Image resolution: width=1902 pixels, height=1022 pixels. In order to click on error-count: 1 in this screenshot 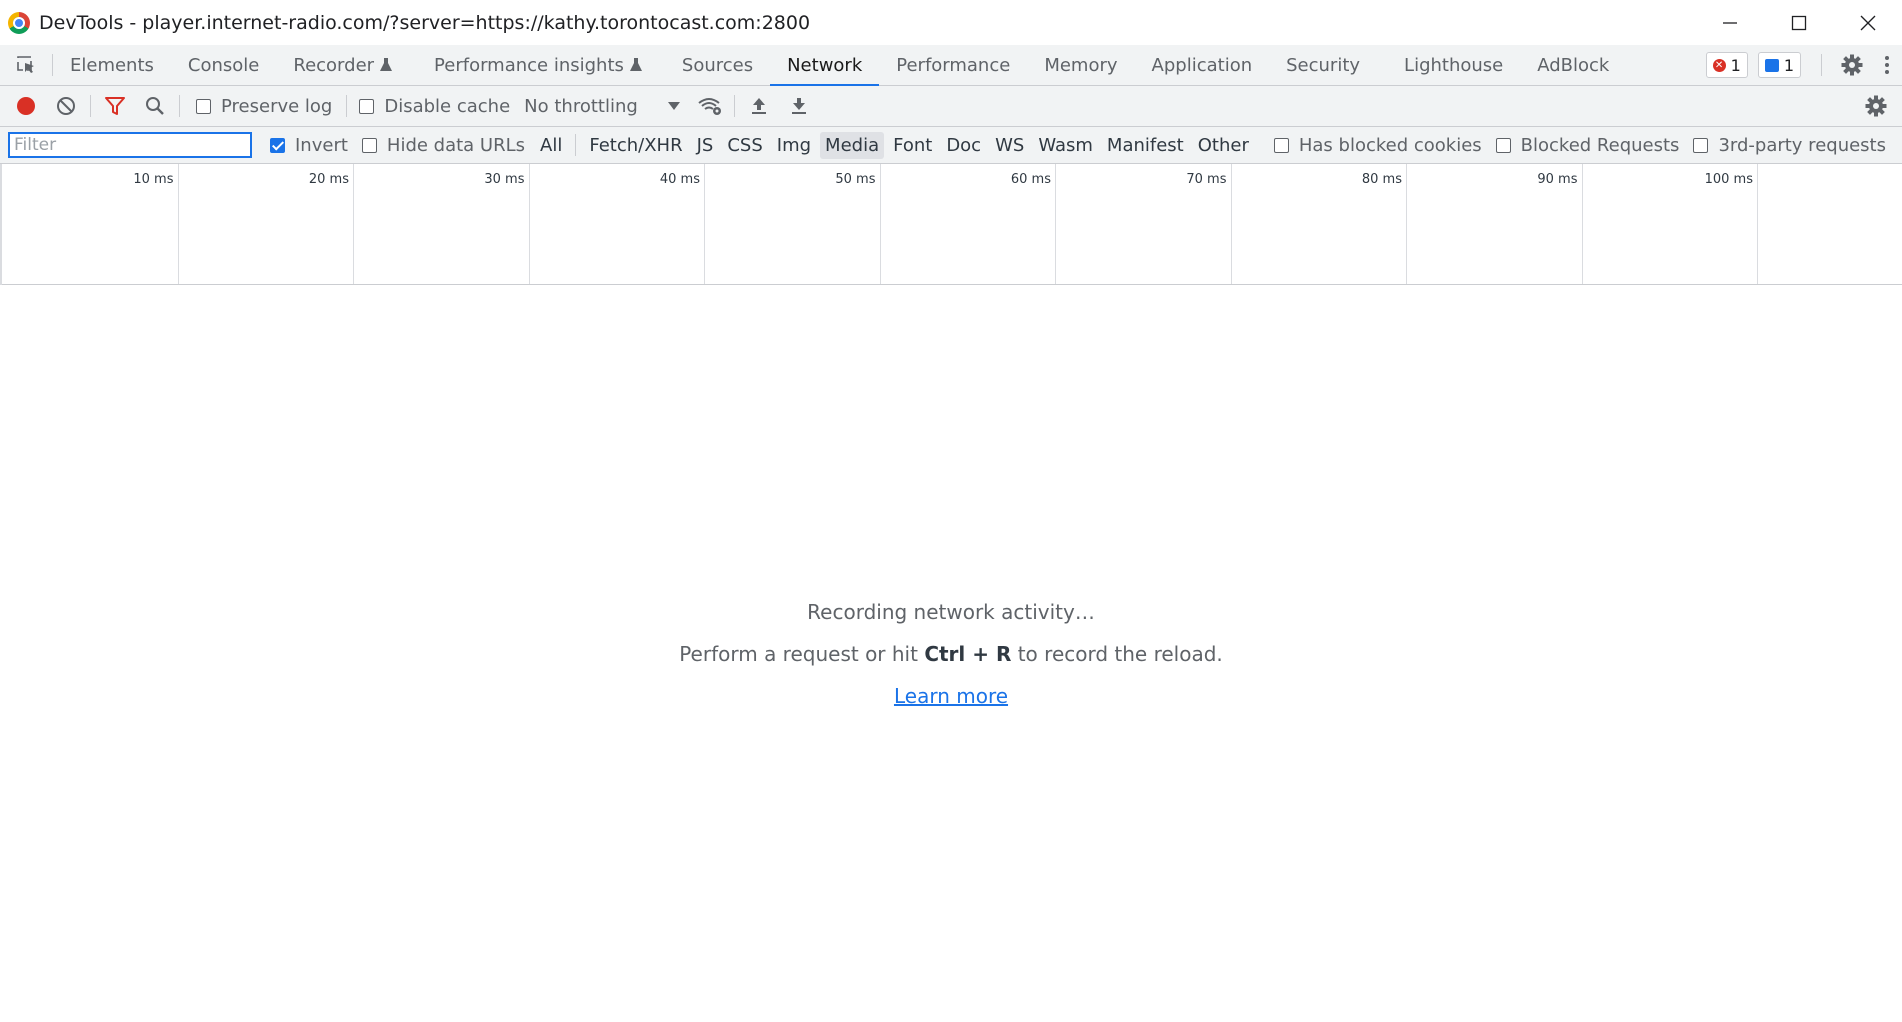, I will do `click(1735, 65)`.